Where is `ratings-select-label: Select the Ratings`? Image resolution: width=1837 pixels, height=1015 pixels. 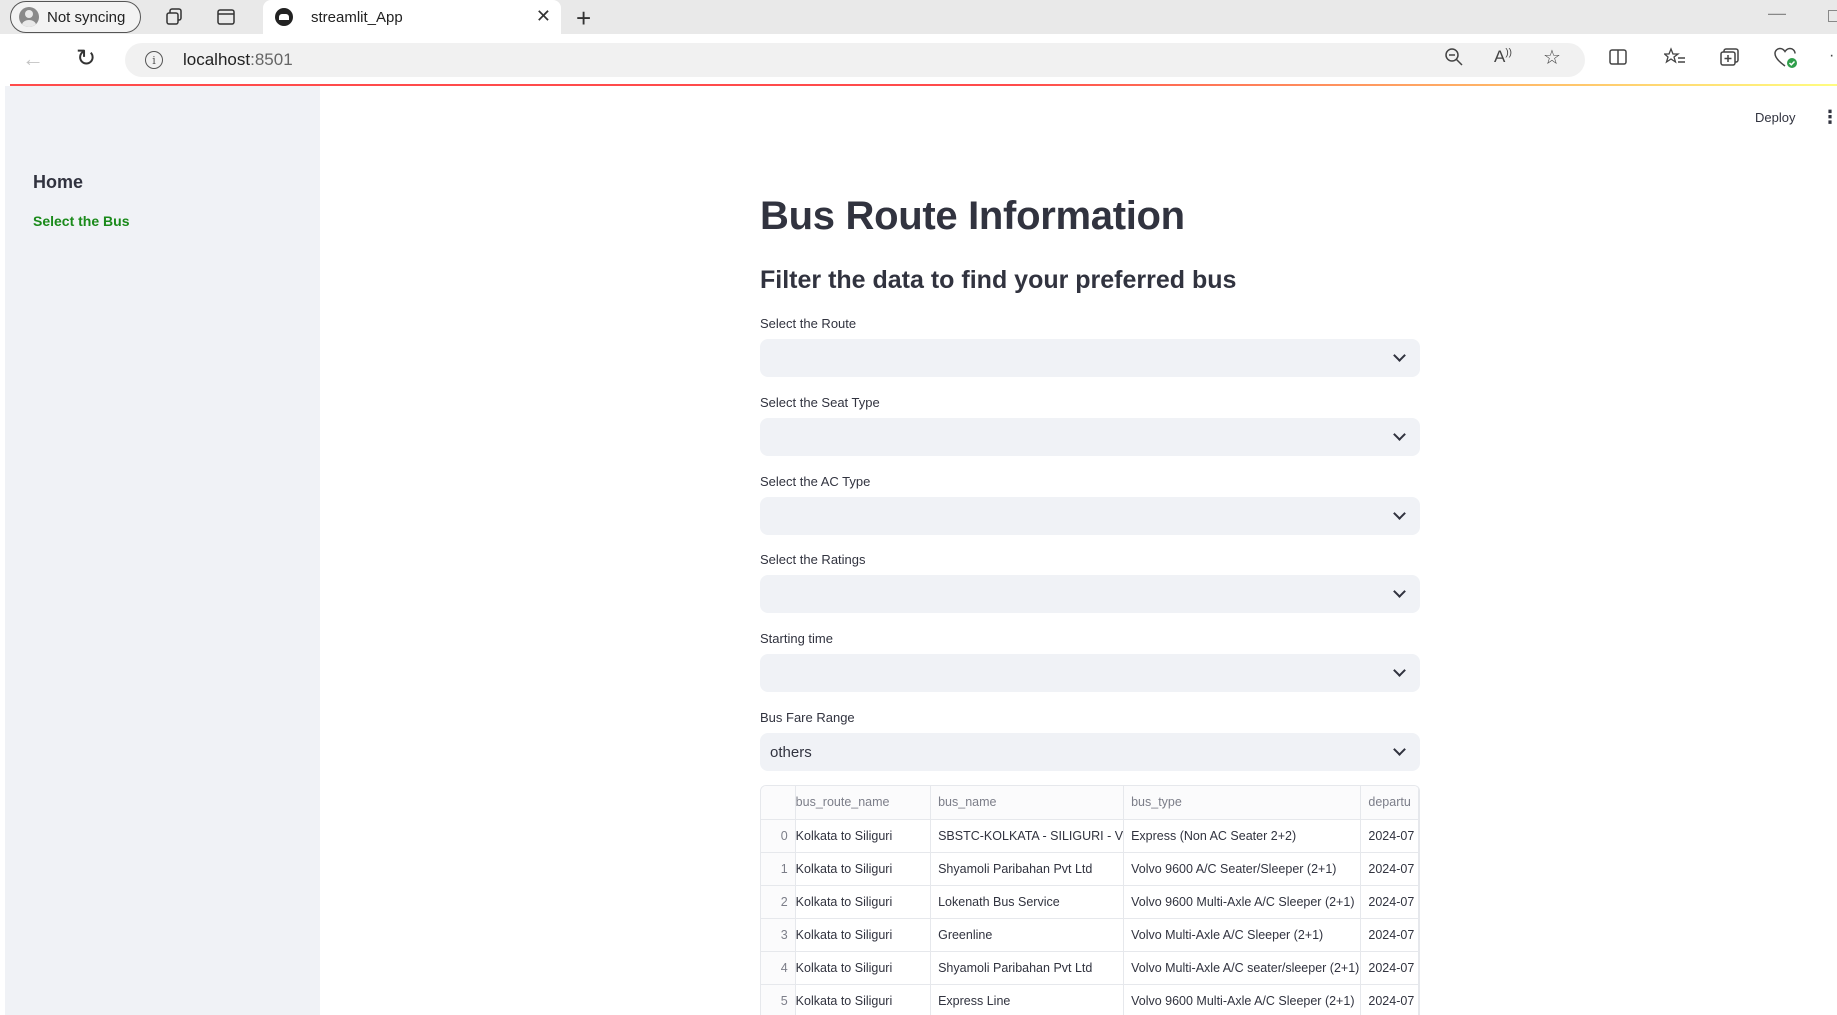
ratings-select-label: Select the Ratings is located at coordinates (813, 559).